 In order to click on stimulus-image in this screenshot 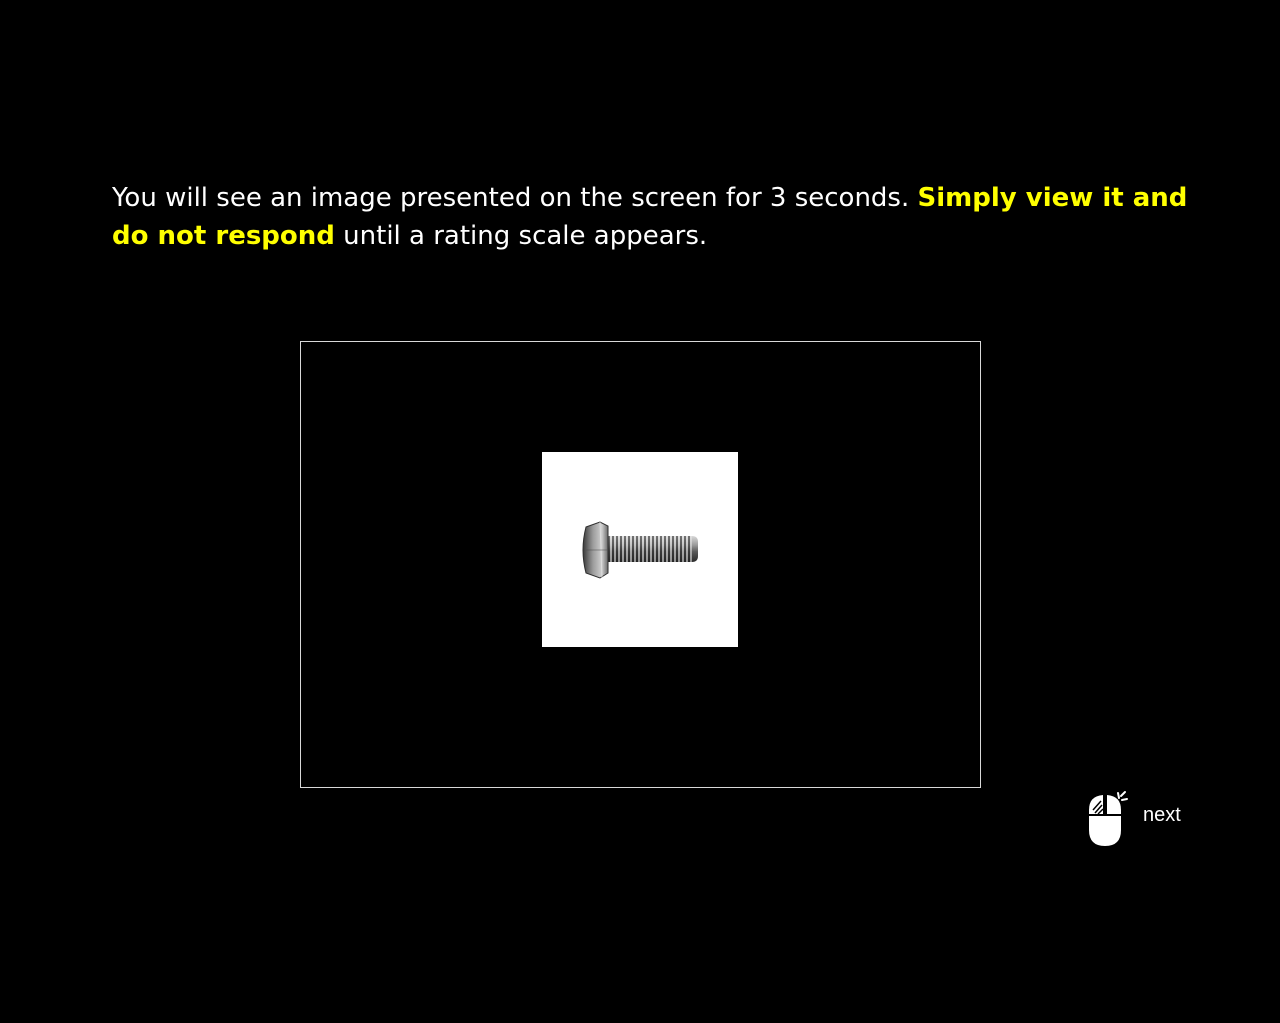, I will do `click(640, 549)`.